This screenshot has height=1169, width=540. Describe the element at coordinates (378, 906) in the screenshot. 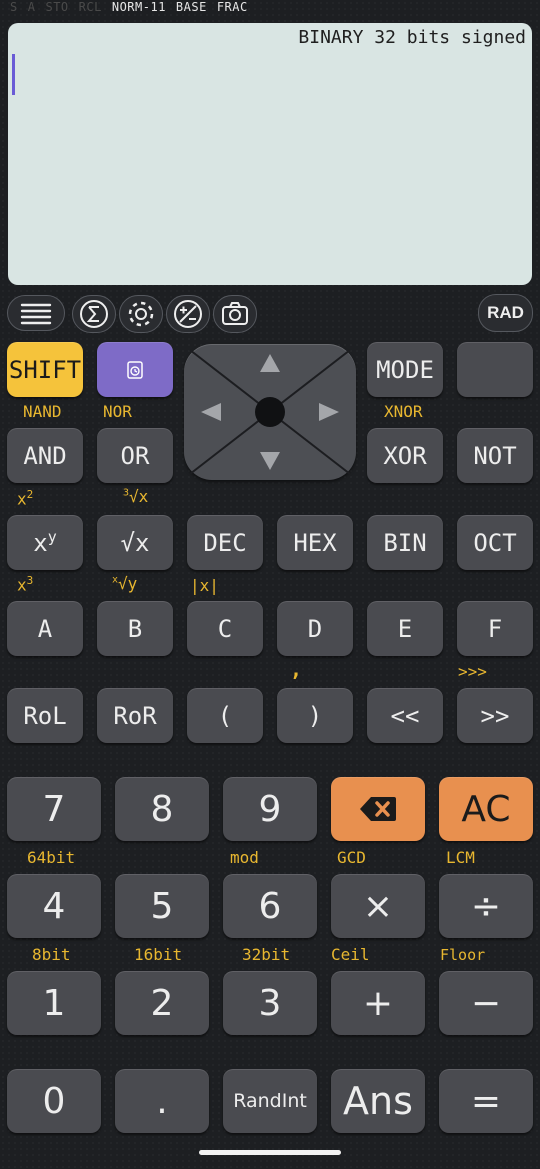

I see `multiply-button: ×` at that location.